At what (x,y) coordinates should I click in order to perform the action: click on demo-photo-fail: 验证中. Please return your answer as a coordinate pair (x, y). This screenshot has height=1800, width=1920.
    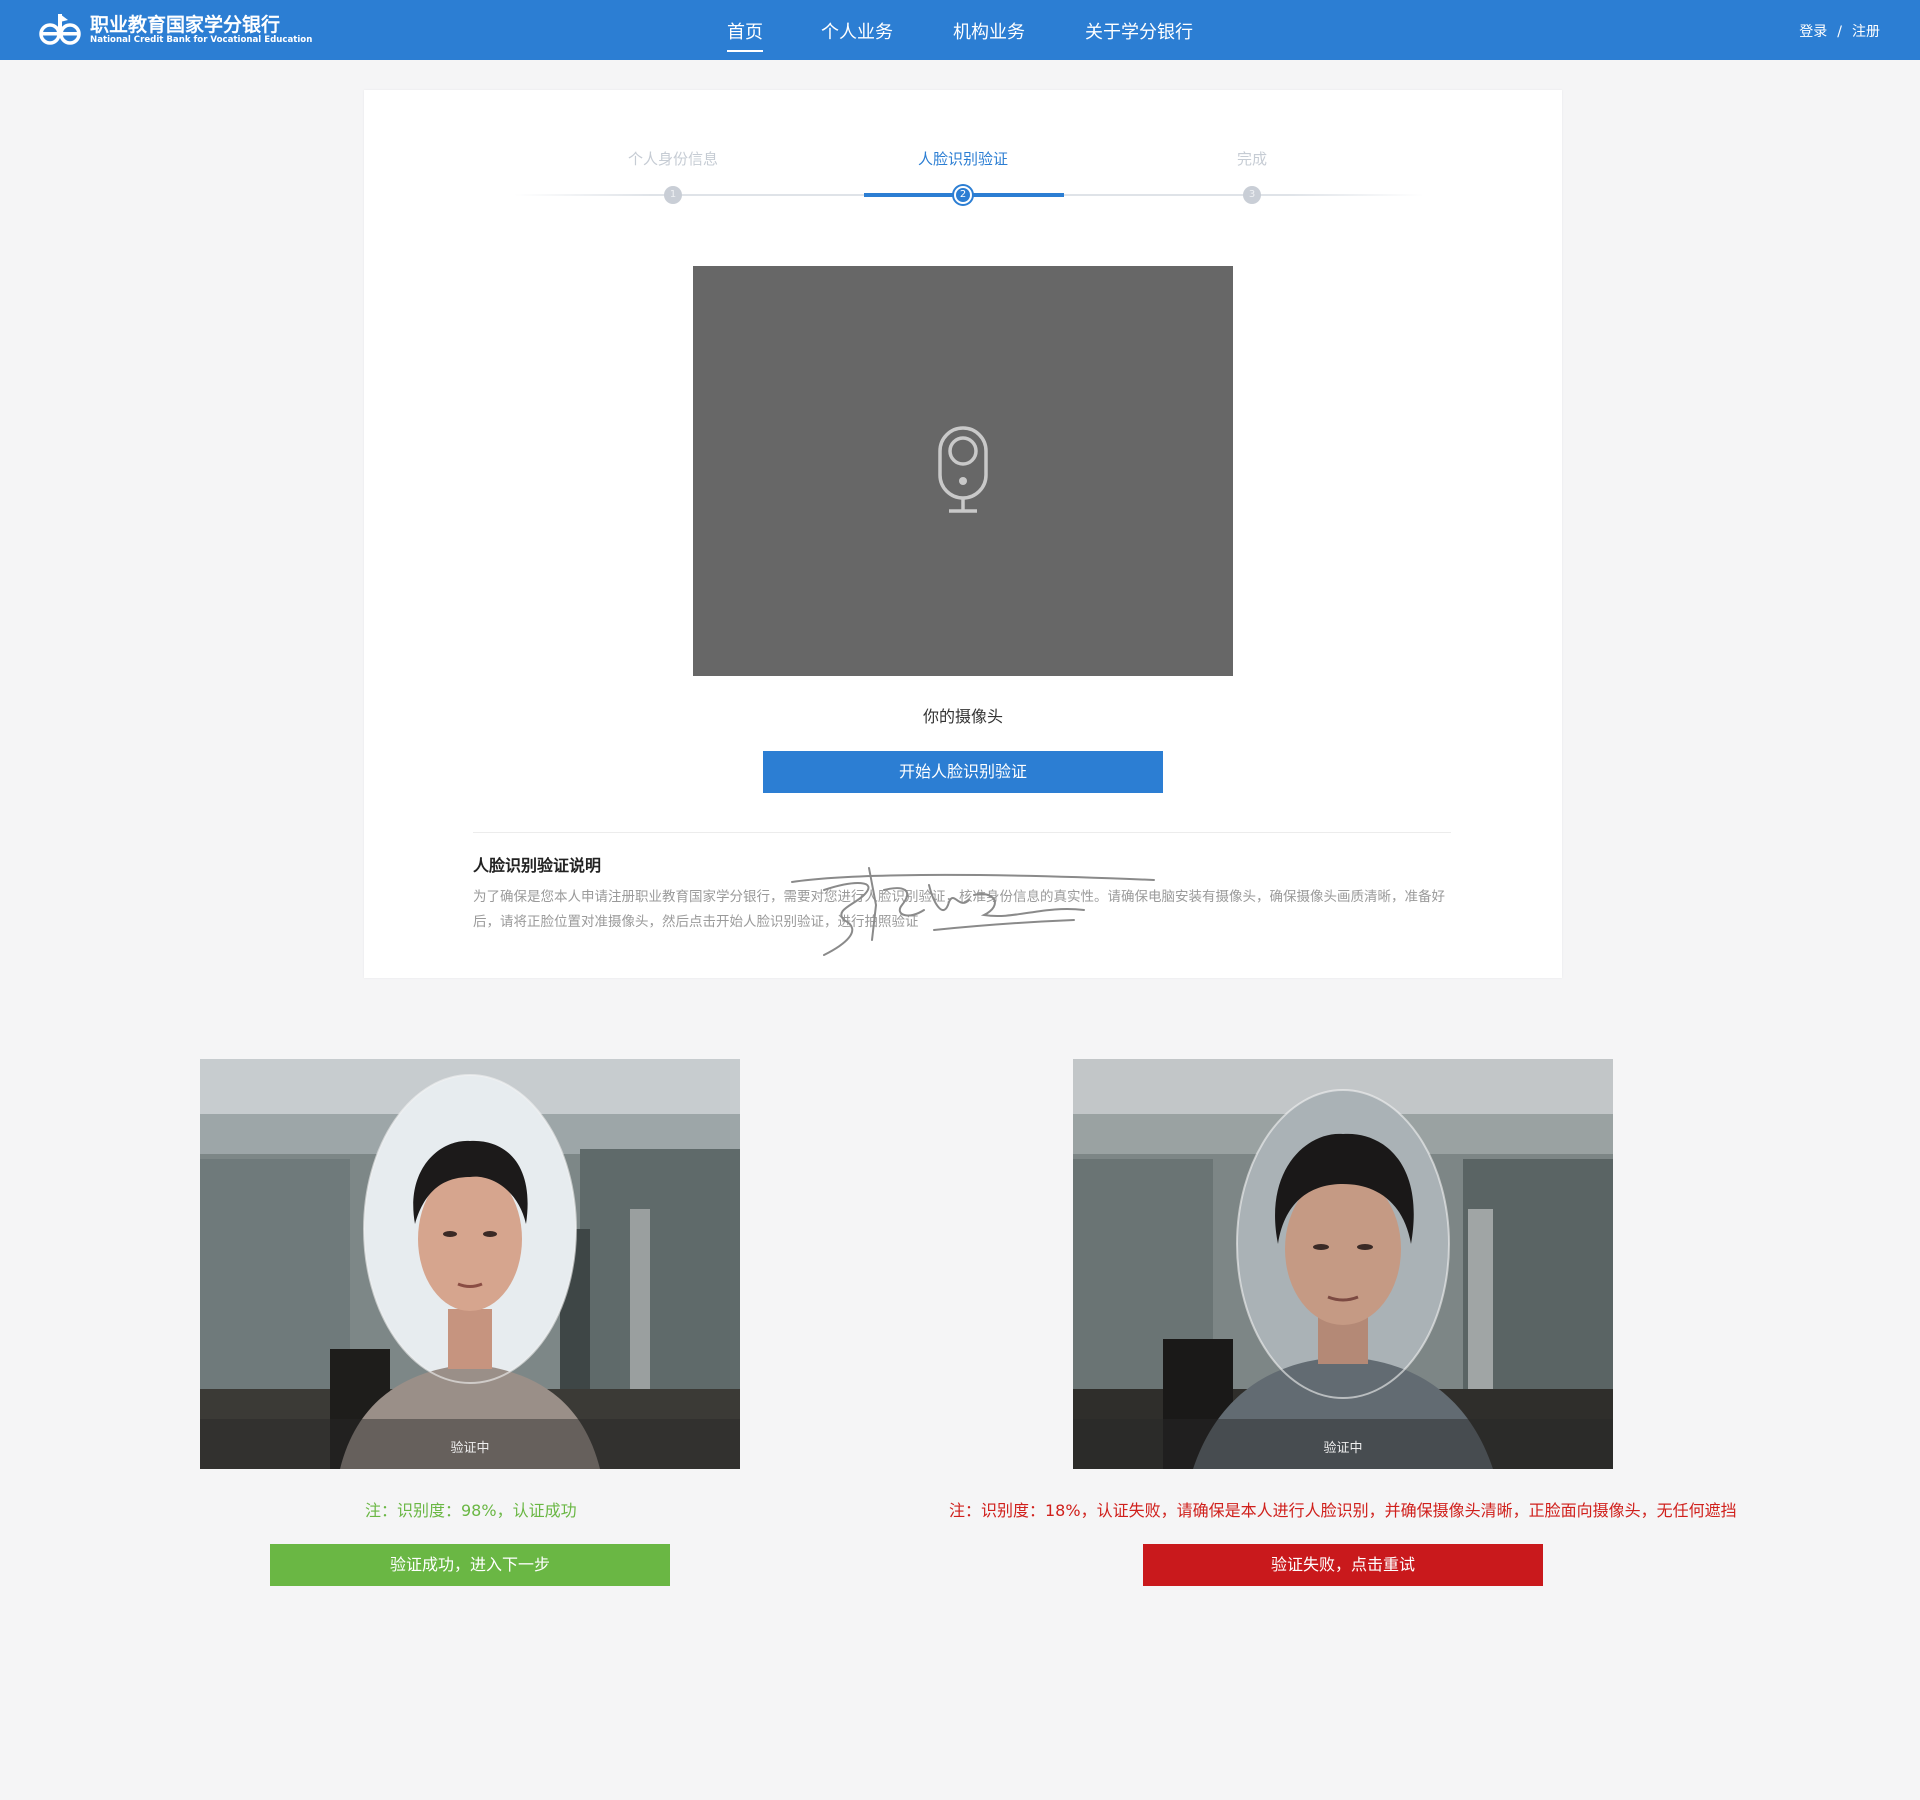
    Looking at the image, I should click on (1343, 1264).